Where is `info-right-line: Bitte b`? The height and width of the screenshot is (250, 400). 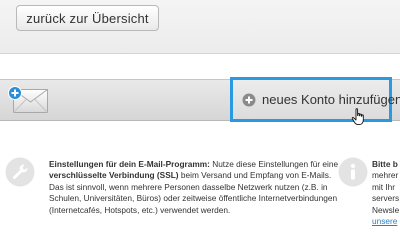
info-right-line: Bitte b is located at coordinates (385, 164).